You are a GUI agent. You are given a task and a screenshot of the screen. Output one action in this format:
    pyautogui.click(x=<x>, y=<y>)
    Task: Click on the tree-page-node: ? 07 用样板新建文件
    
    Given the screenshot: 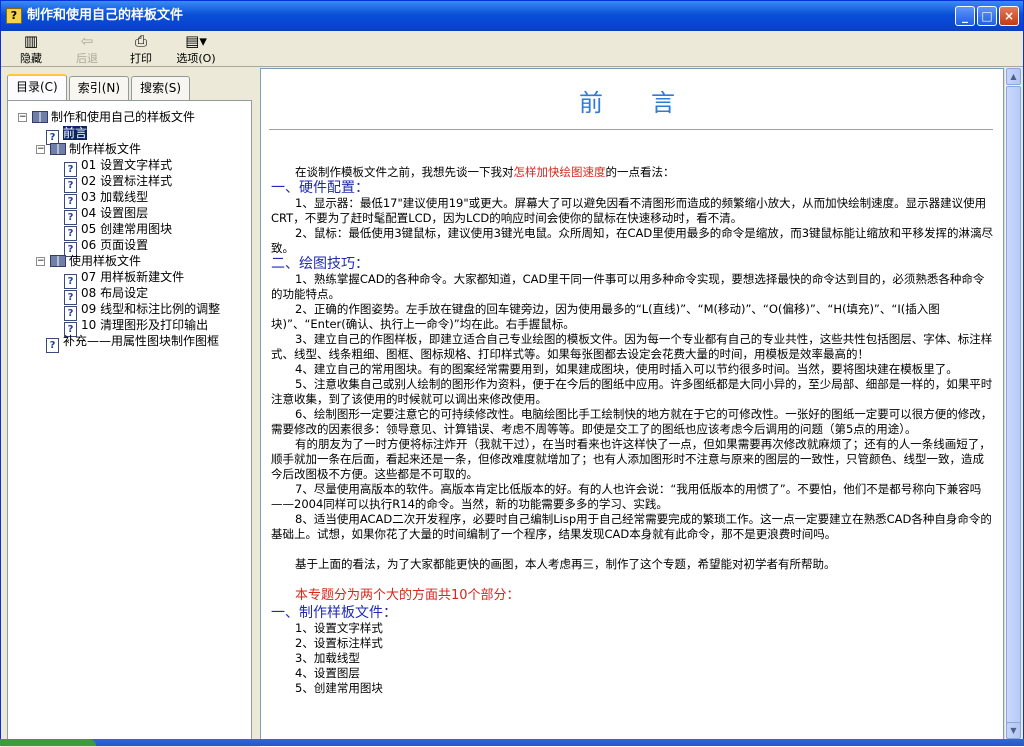 What is the action you would take?
    pyautogui.click(x=124, y=279)
    